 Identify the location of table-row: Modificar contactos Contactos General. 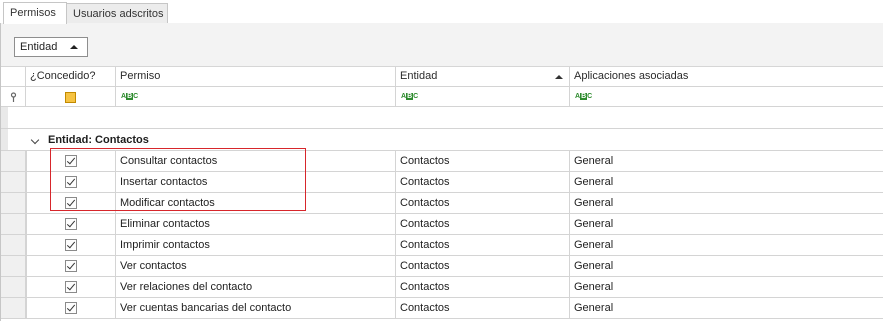
(442, 203).